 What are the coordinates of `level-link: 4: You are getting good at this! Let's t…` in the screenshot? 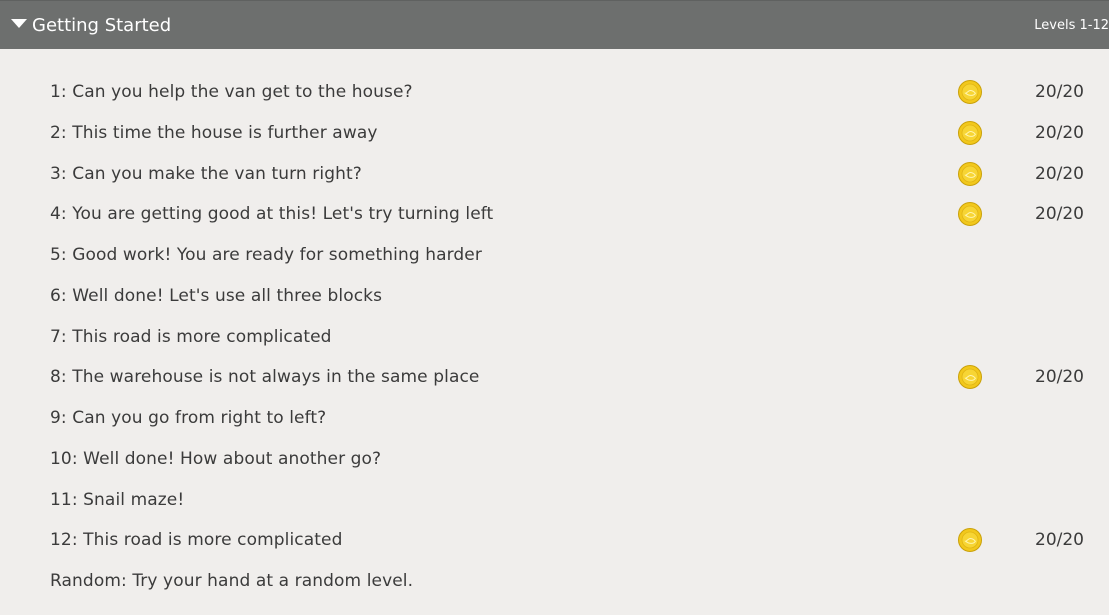 It's located at (271, 214).